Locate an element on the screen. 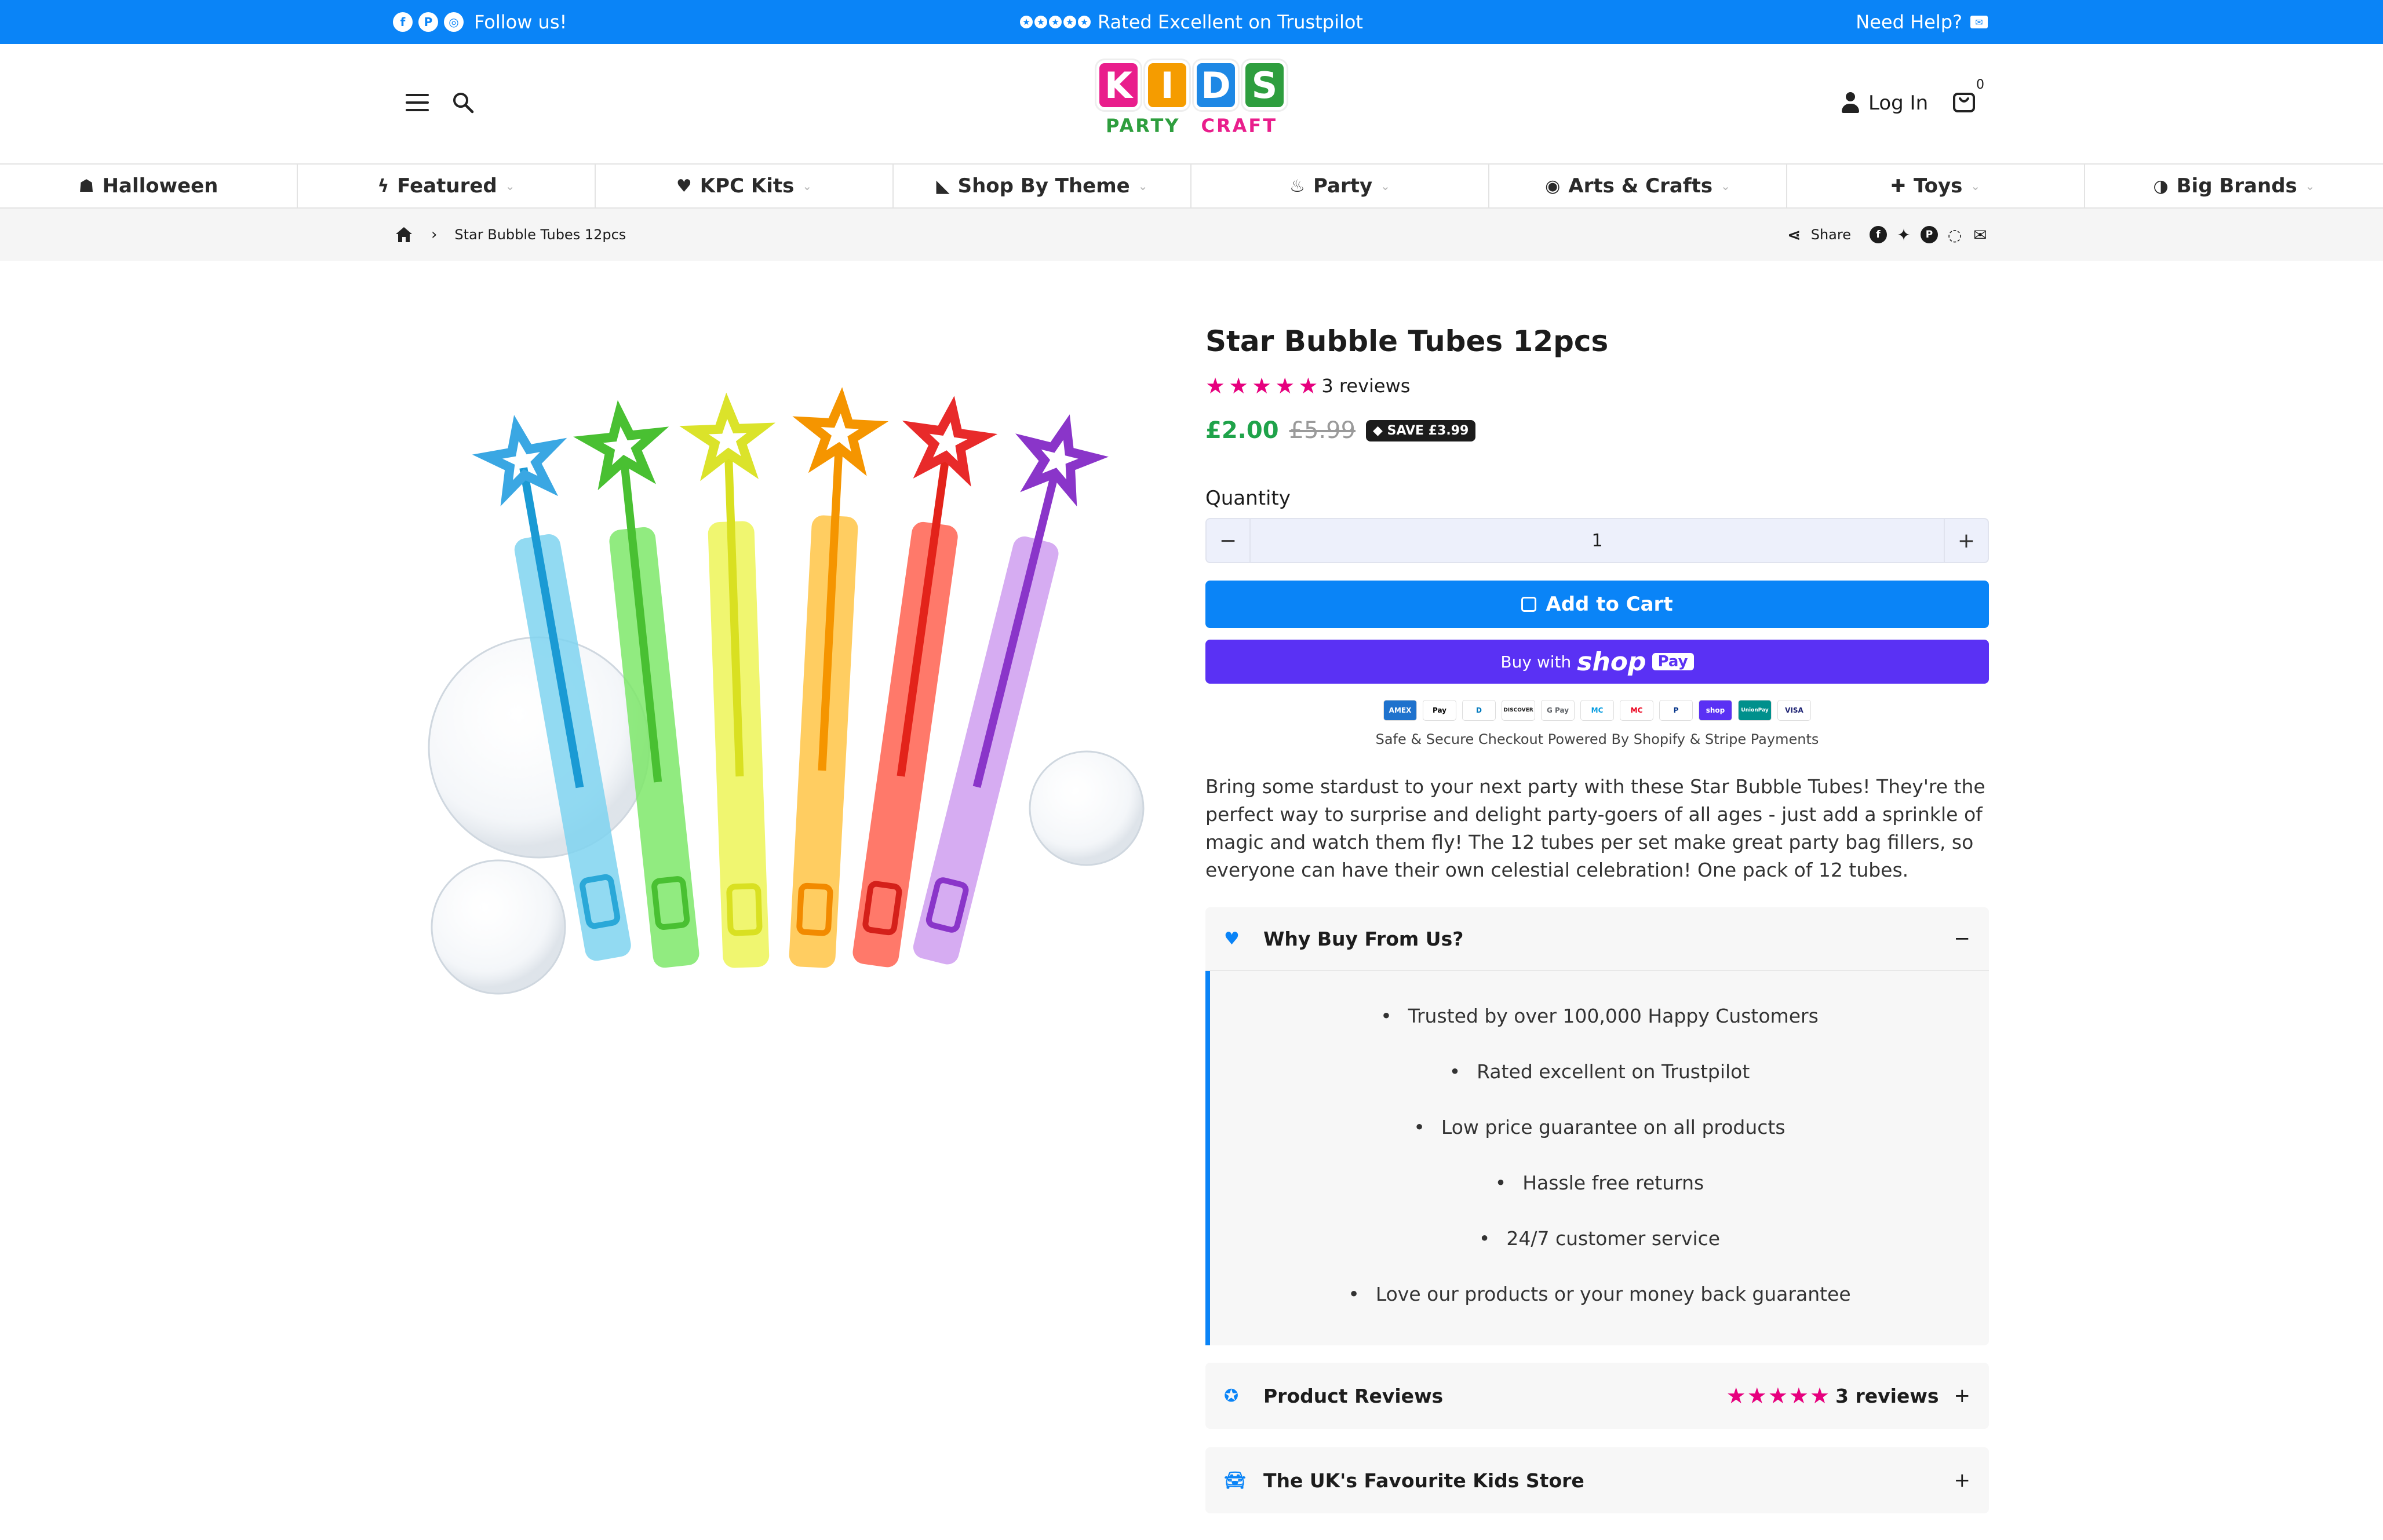 Image resolution: width=2383 pixels, height=1540 pixels. list-item: Trusted by over 100,000 Happy Customers is located at coordinates (1600, 1016).